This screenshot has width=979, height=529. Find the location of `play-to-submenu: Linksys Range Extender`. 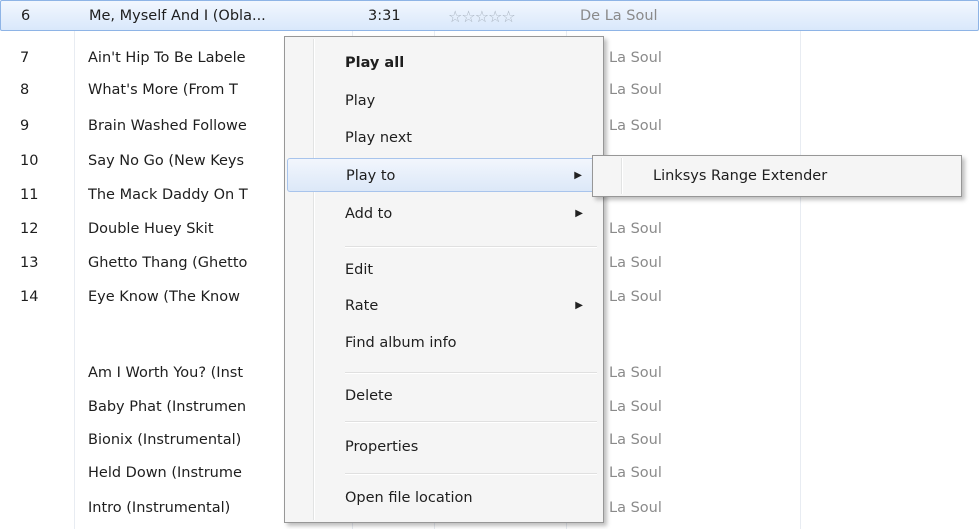

play-to-submenu: Linksys Range Extender is located at coordinates (777, 176).